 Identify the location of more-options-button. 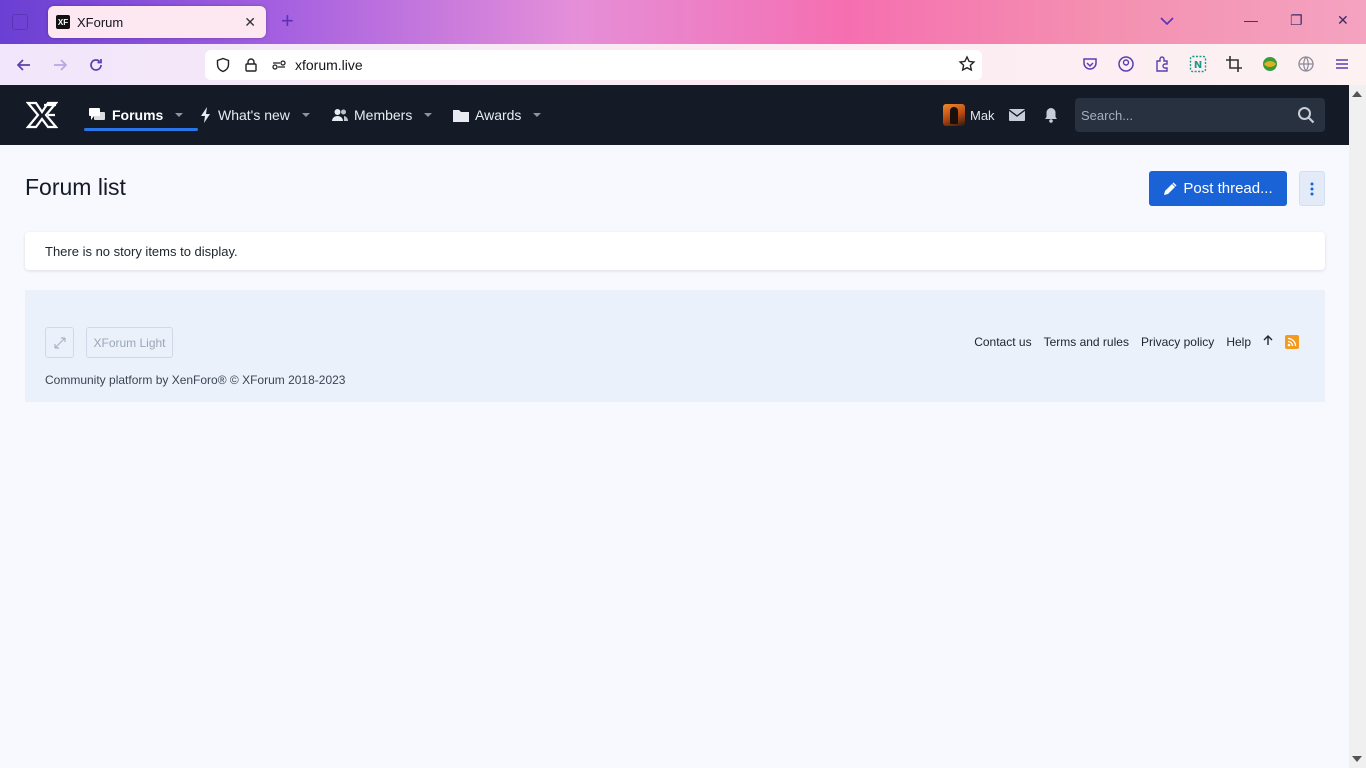
(1312, 188).